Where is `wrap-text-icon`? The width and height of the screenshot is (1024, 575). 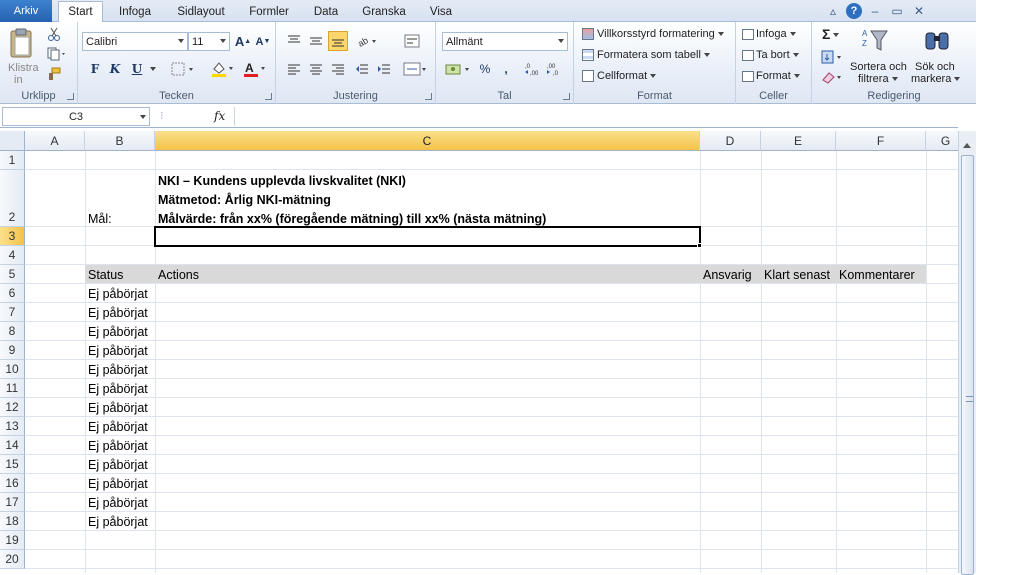 wrap-text-icon is located at coordinates (412, 41).